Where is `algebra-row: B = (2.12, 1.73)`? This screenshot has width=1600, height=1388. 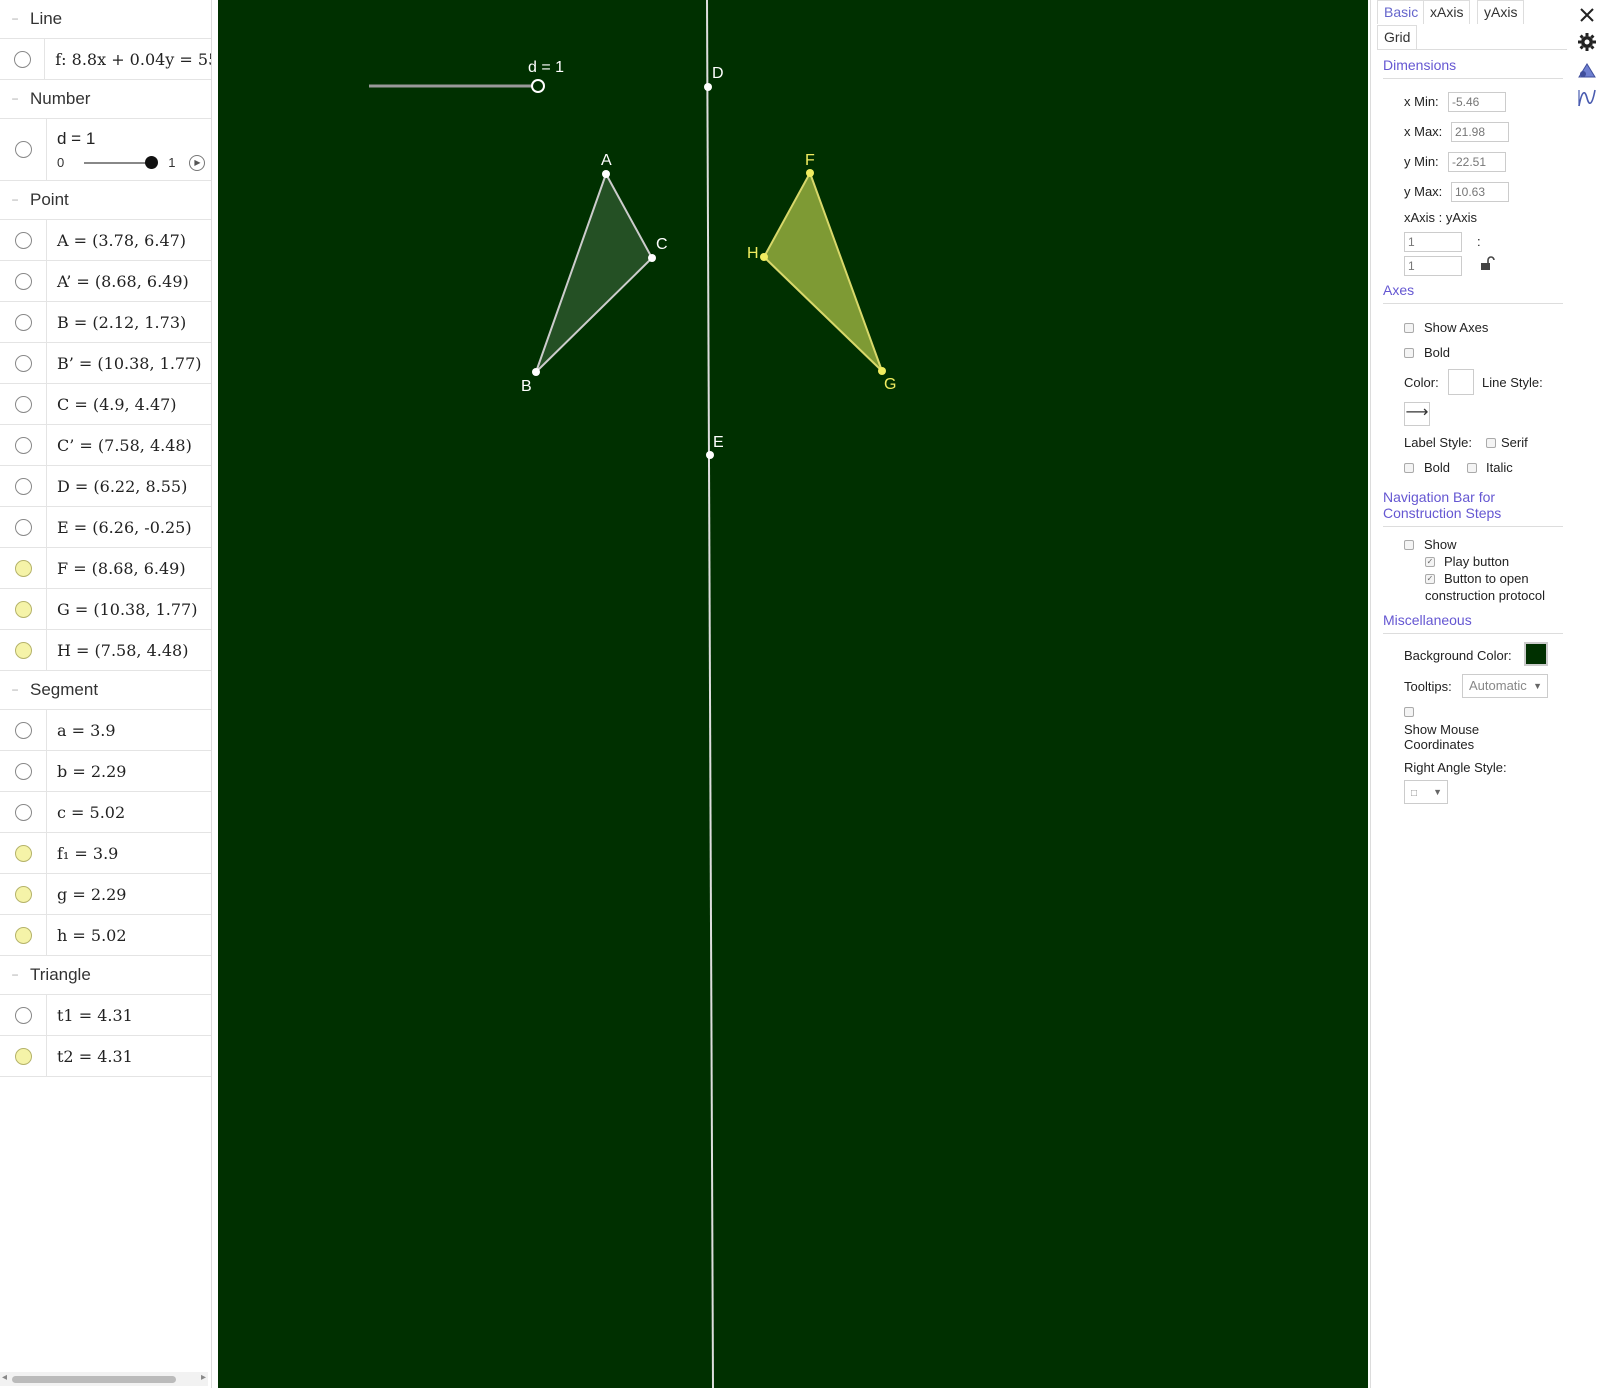
algebra-row: B = (2.12, 1.73) is located at coordinates (105, 322).